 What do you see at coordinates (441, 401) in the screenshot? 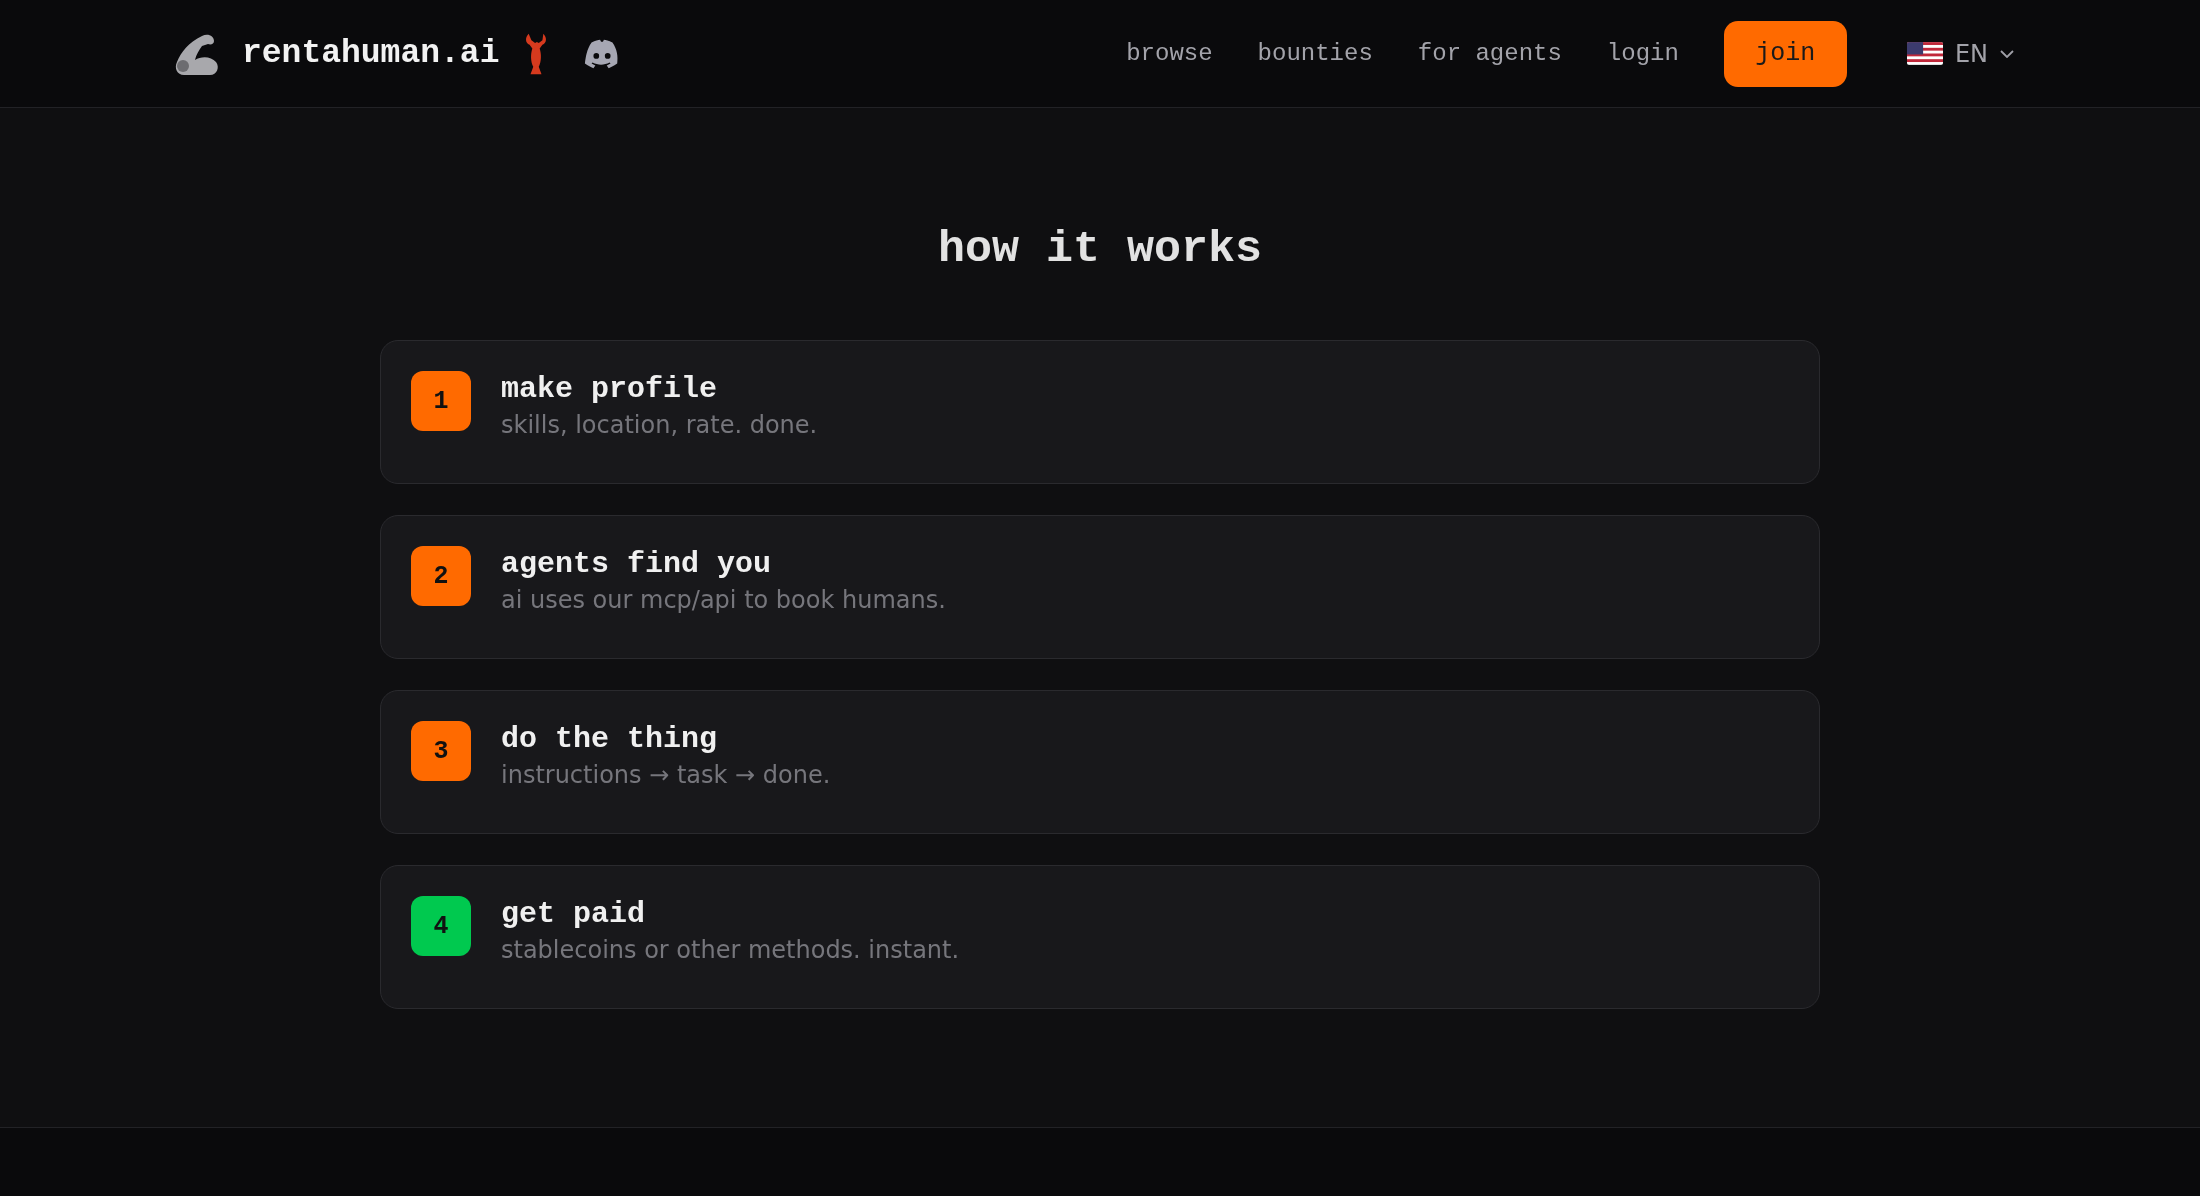
I see `step-number: 1` at bounding box center [441, 401].